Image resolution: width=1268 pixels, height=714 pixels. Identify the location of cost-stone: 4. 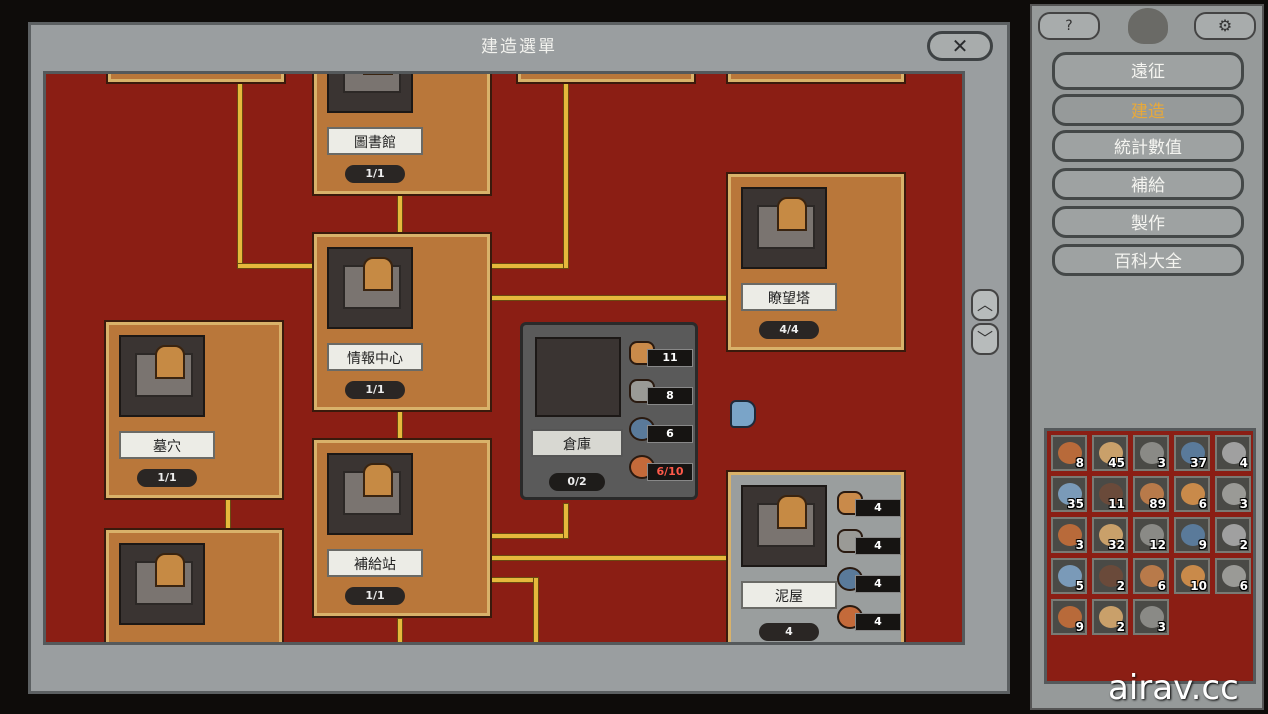
(870, 543).